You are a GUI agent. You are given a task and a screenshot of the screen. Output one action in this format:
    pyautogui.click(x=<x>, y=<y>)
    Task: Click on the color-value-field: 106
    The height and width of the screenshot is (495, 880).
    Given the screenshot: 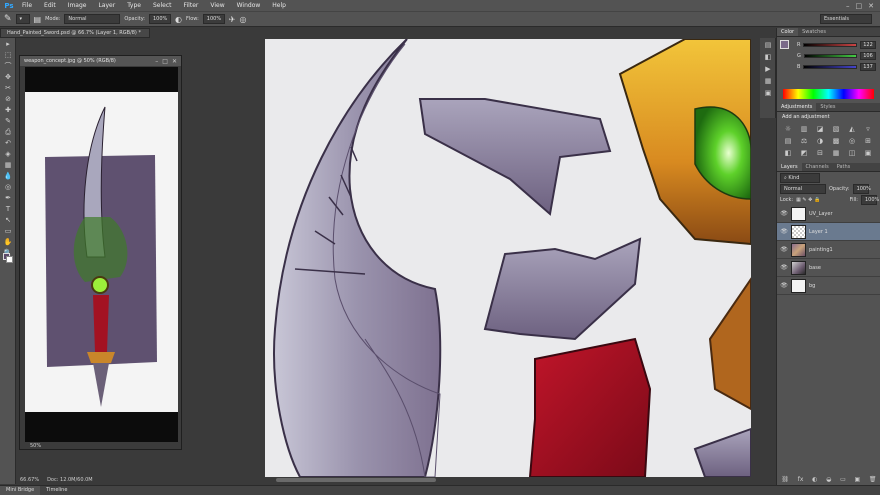 What is the action you would take?
    pyautogui.click(x=868, y=55)
    